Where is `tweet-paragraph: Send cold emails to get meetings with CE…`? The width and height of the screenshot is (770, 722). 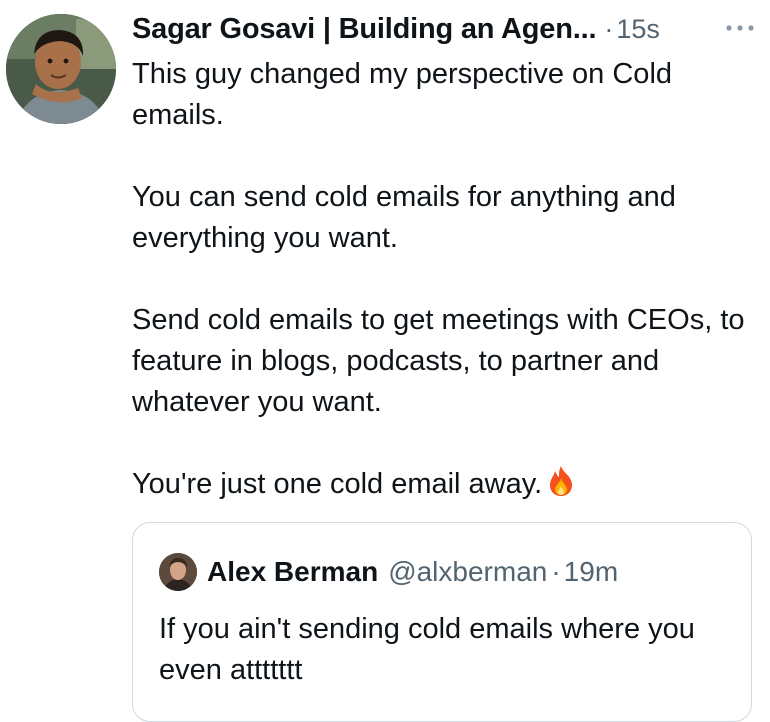 tweet-paragraph: Send cold emails to get meetings with CE… is located at coordinates (438, 361).